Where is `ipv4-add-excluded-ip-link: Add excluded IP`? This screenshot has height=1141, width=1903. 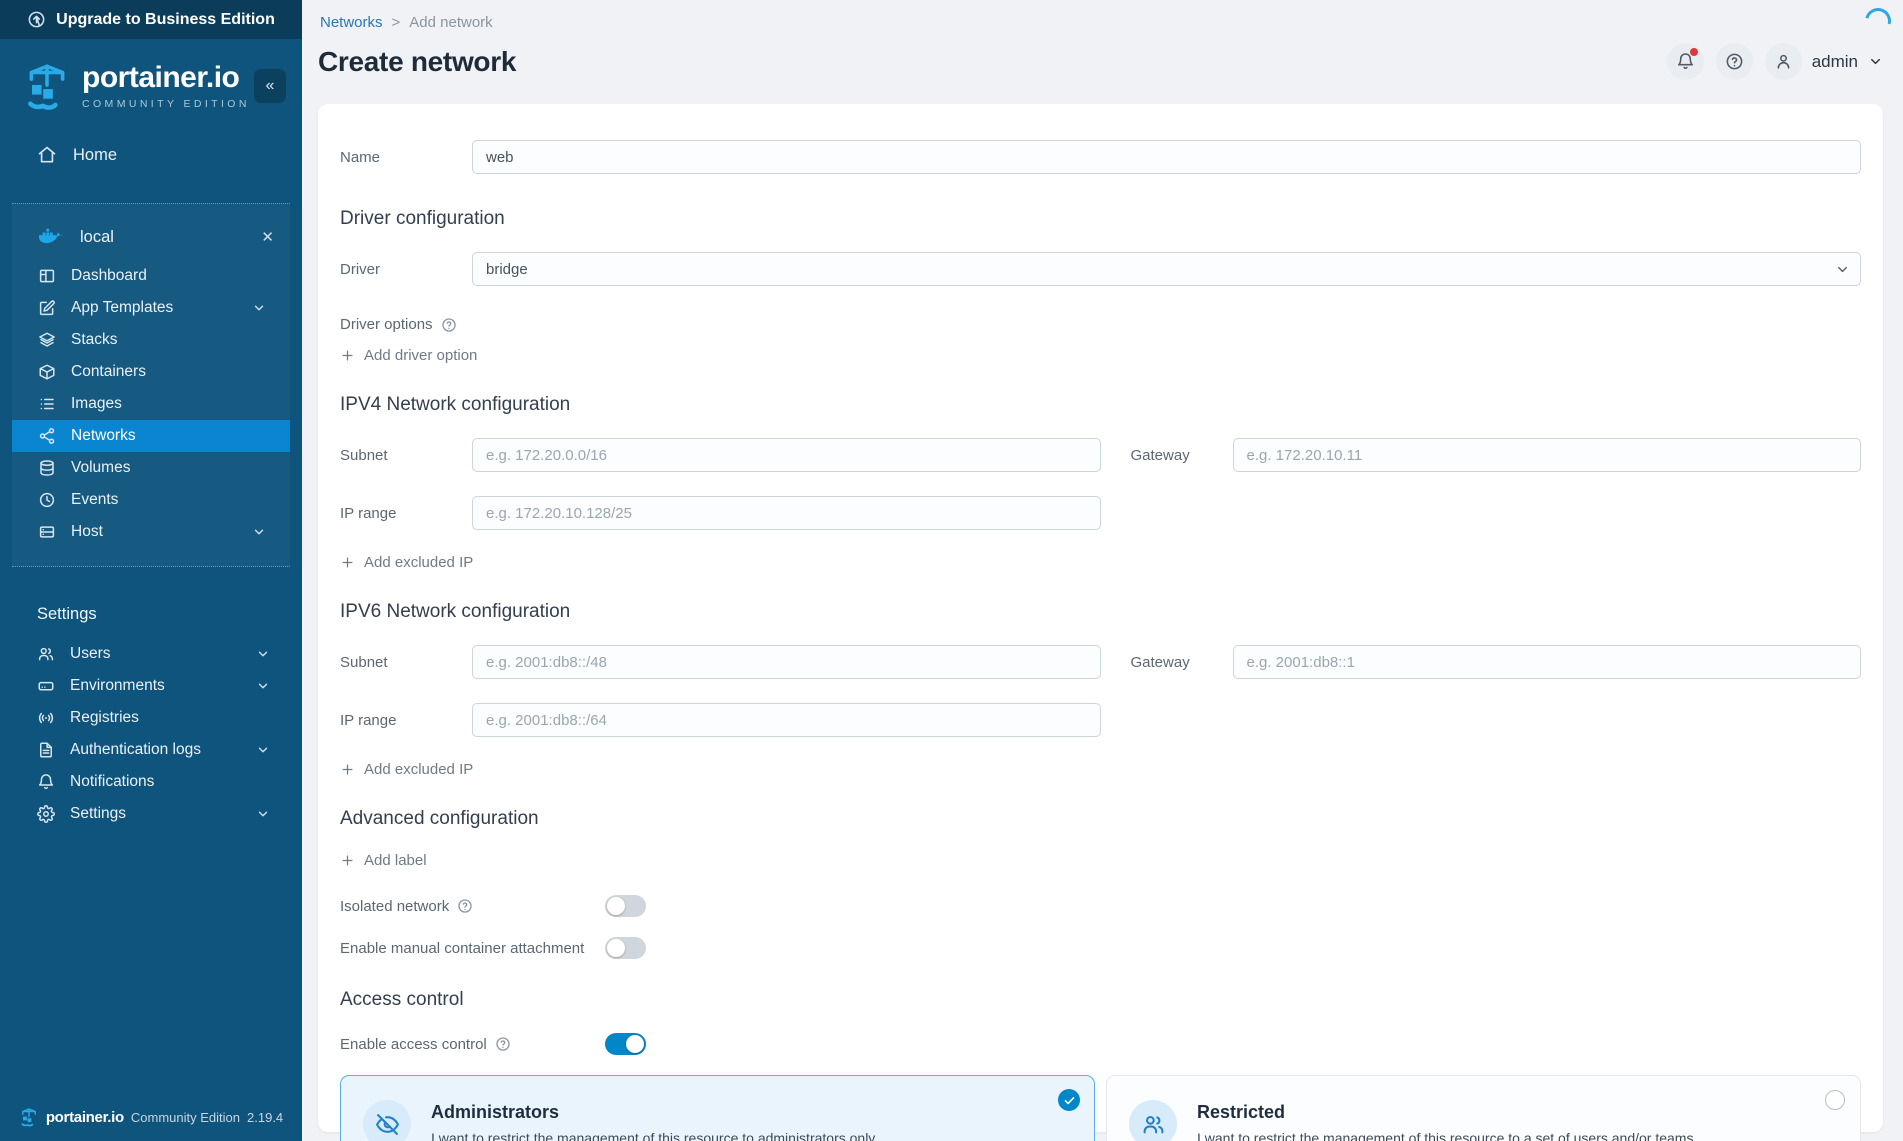 ipv4-add-excluded-ip-link: Add excluded IP is located at coordinates (406, 562).